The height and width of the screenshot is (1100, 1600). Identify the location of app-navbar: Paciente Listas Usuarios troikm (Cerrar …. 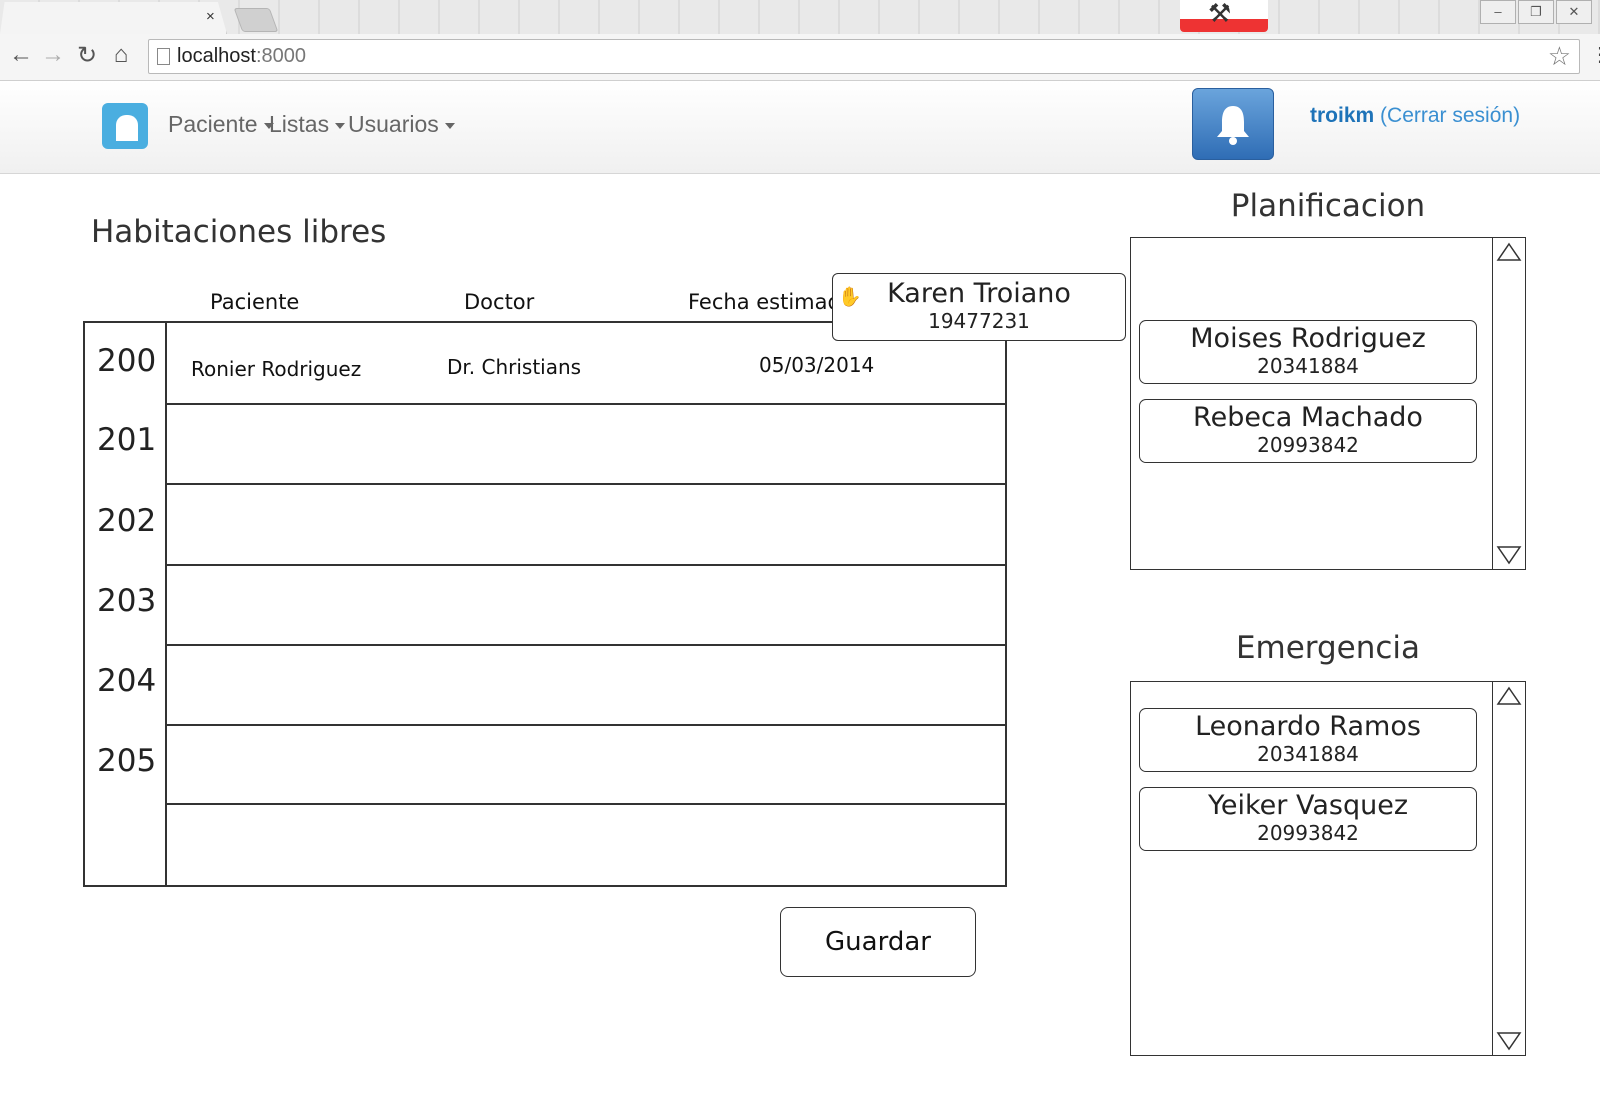
(800, 127).